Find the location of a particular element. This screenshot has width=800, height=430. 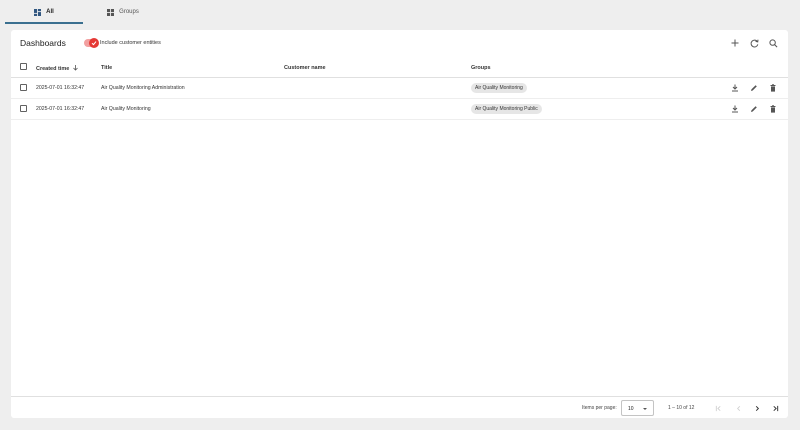

refresh-button is located at coordinates (754, 43).